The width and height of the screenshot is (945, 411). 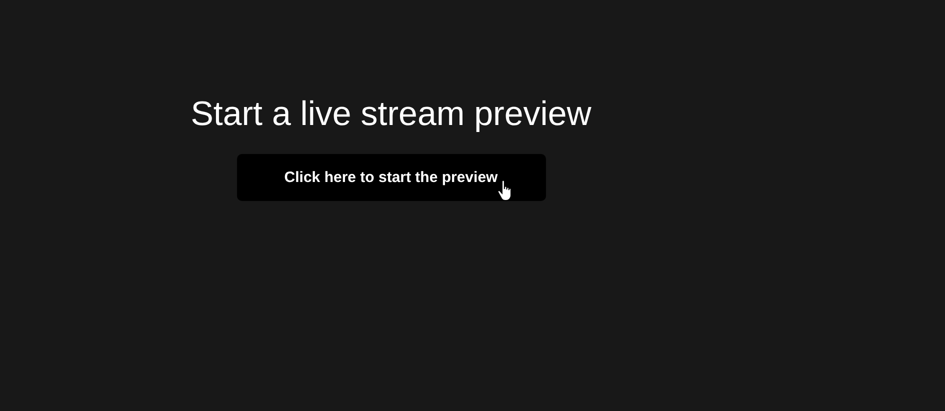 I want to click on page-heading: Start a live stream preview, so click(x=391, y=114).